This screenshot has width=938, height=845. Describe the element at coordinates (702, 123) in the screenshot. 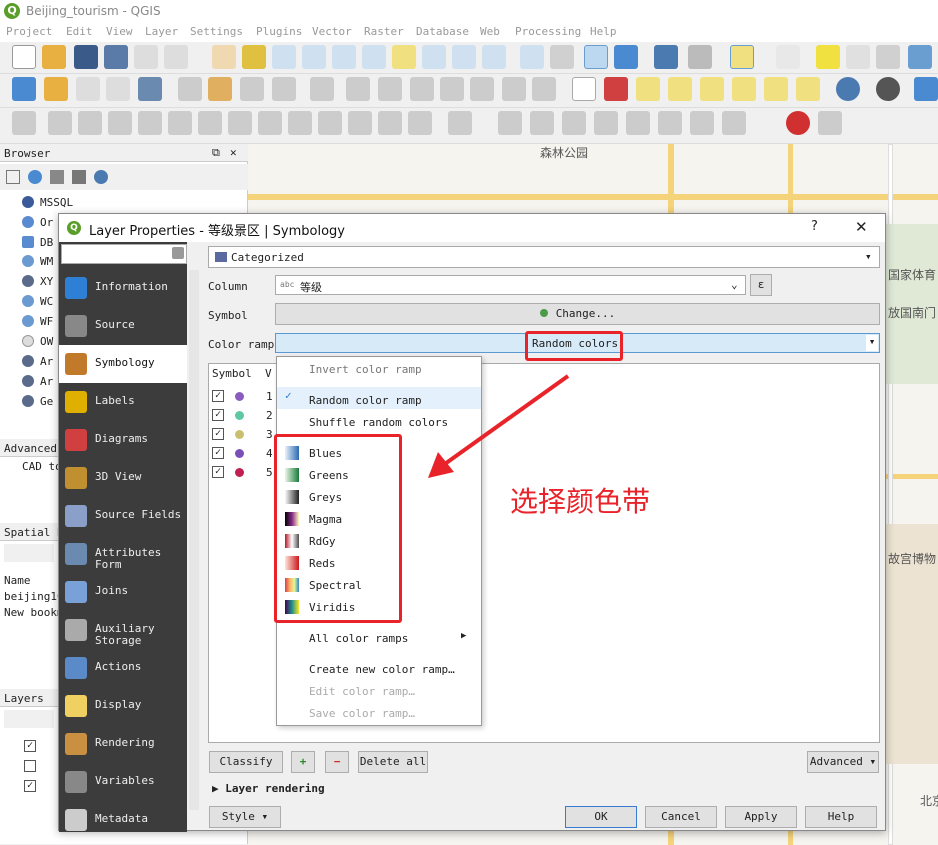

I see `text-annotation-icon` at that location.